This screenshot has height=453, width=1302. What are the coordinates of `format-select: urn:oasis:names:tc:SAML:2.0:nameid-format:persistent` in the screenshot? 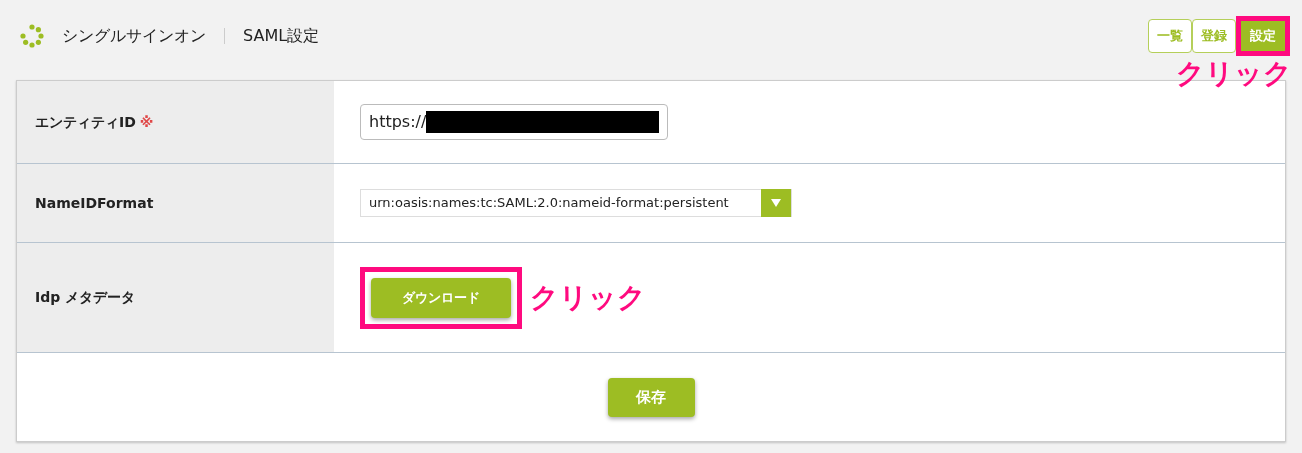 It's located at (576, 203).